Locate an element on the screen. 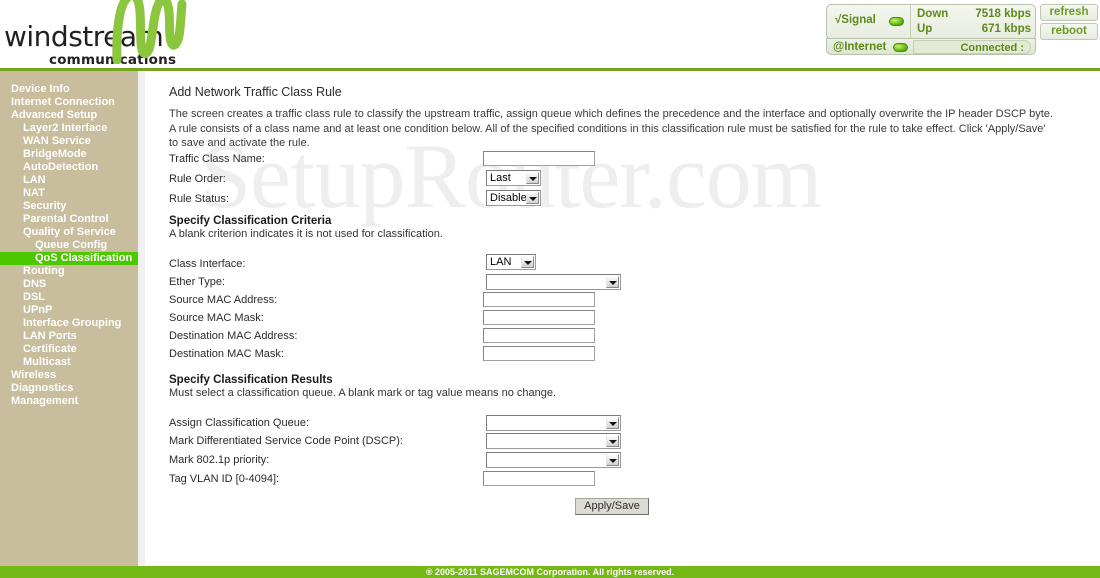  sidebar-item-qos-classification: QoS Classification is located at coordinates (69, 258).